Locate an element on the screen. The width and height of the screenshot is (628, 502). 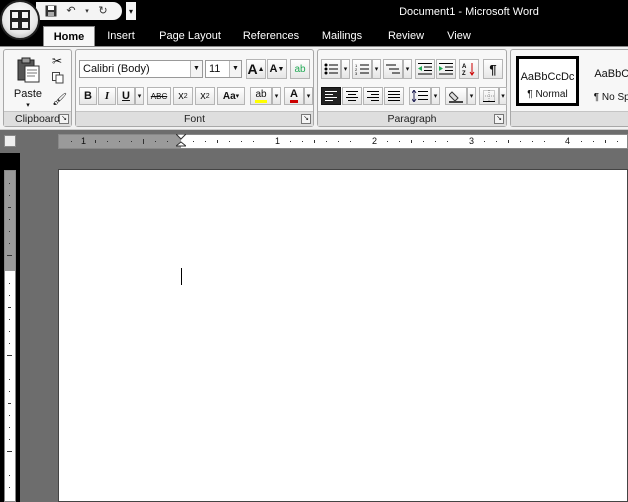
align-center-icon is located at coordinates (352, 96).